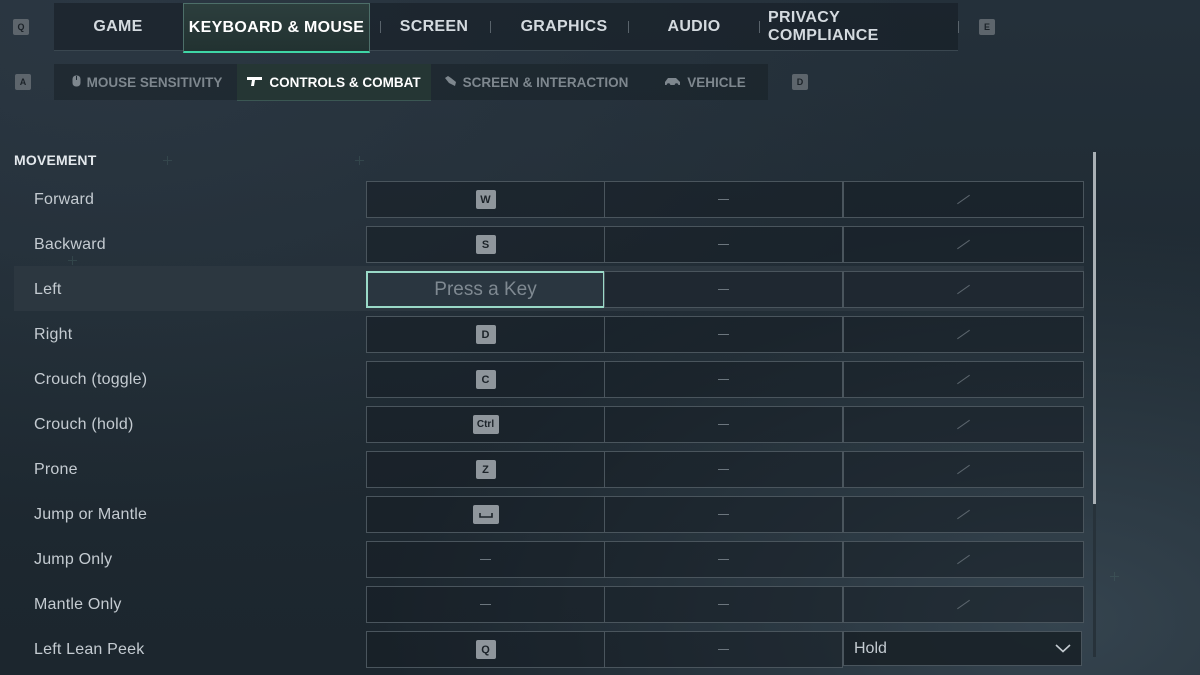 This screenshot has height=675, width=1200. Describe the element at coordinates (91, 379) in the screenshot. I see `binding-label: Crouch (toggle)` at that location.